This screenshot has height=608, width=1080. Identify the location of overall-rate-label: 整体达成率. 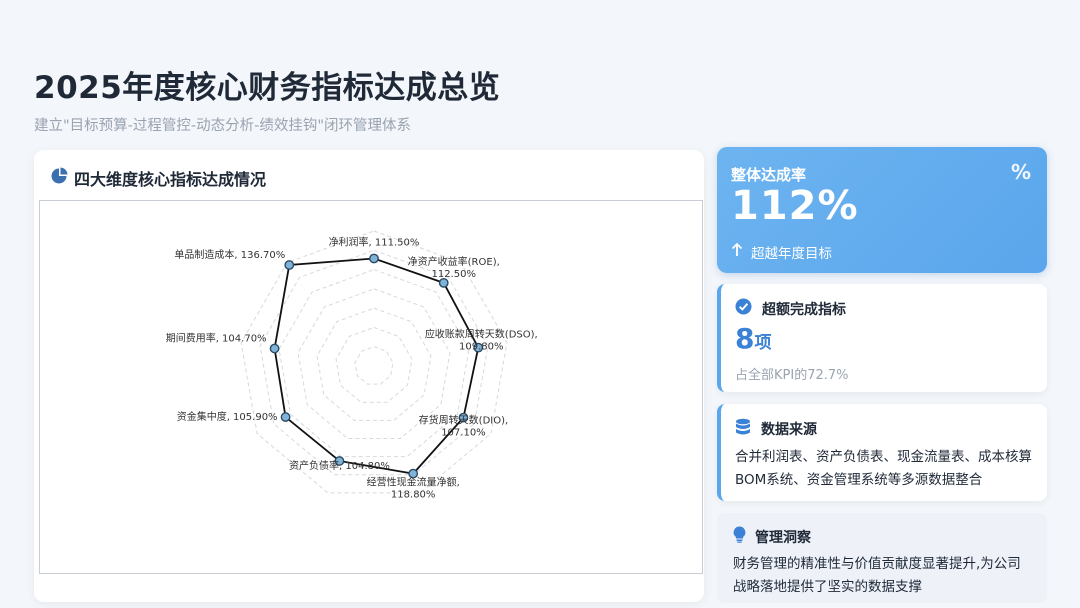
(769, 175).